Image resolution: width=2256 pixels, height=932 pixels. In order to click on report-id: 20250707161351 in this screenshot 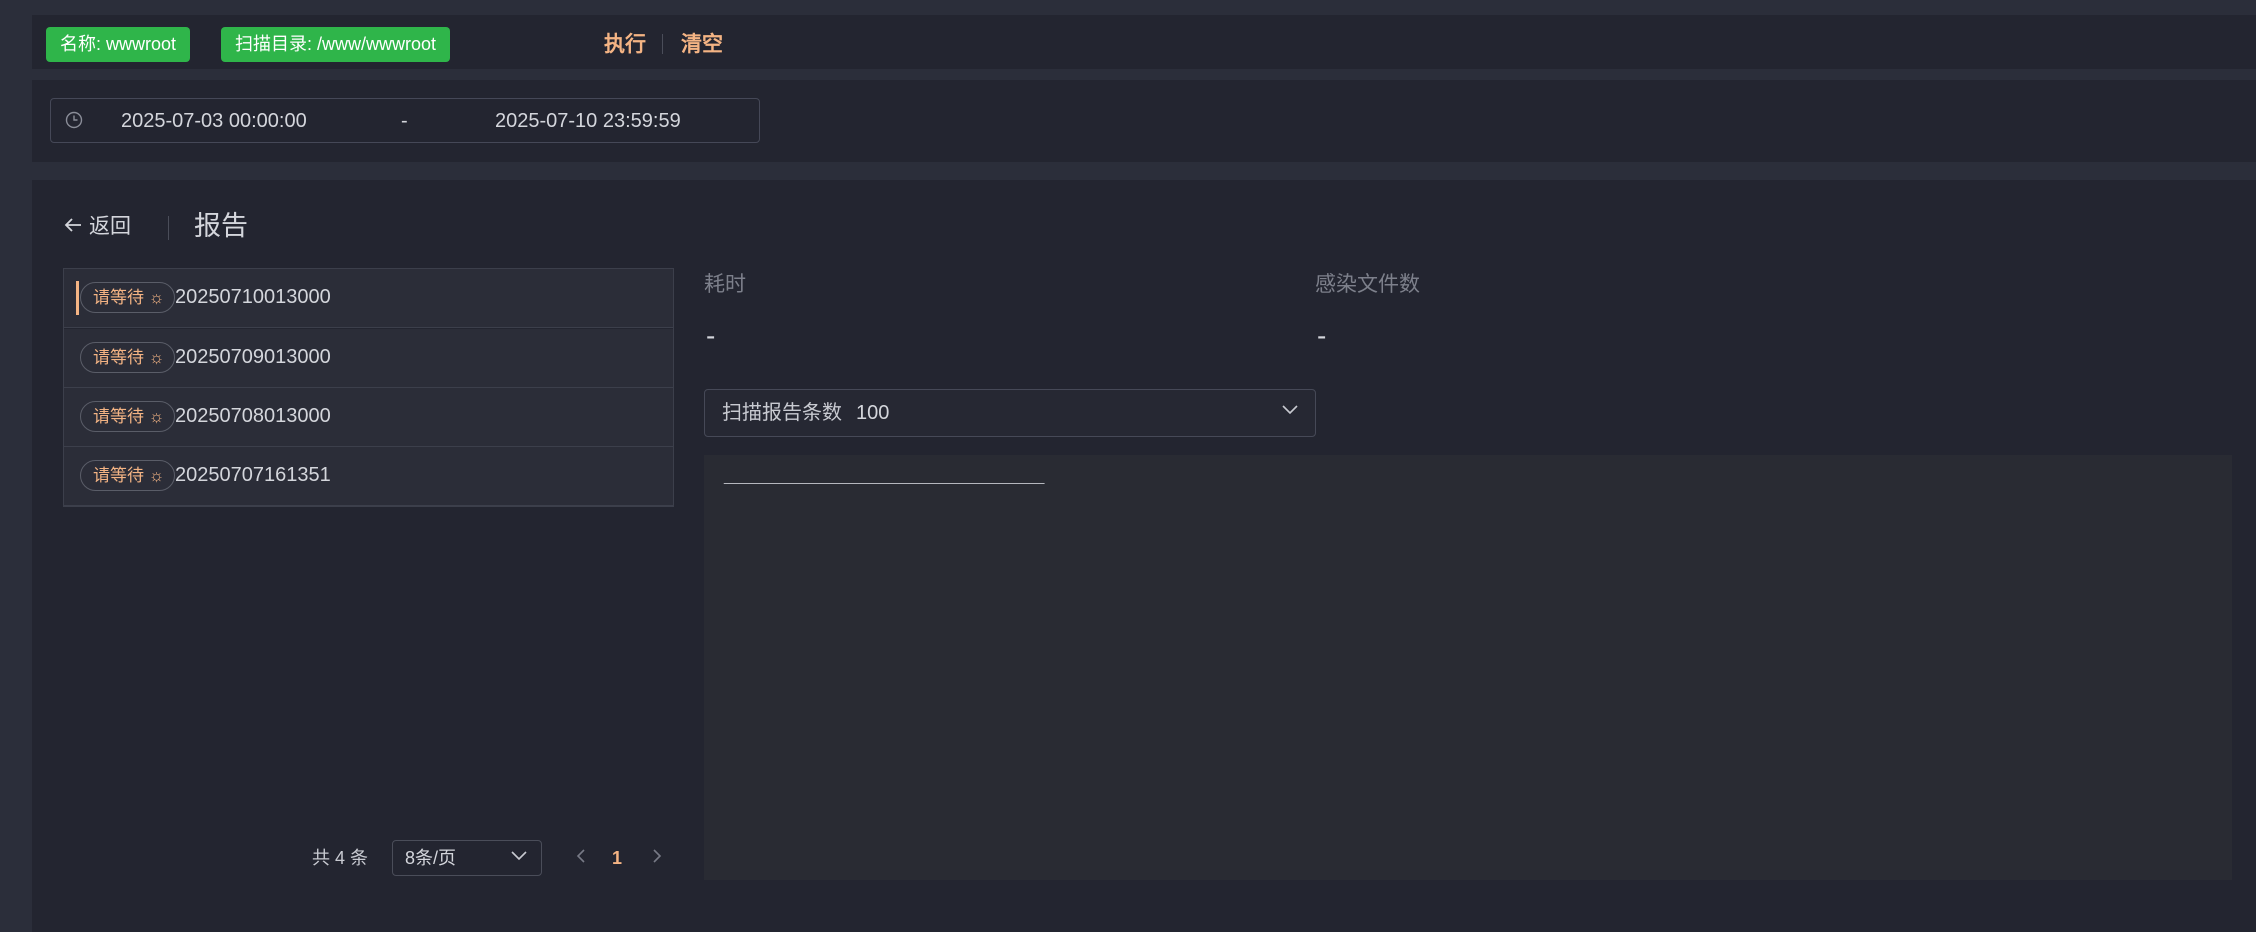, I will do `click(253, 475)`.